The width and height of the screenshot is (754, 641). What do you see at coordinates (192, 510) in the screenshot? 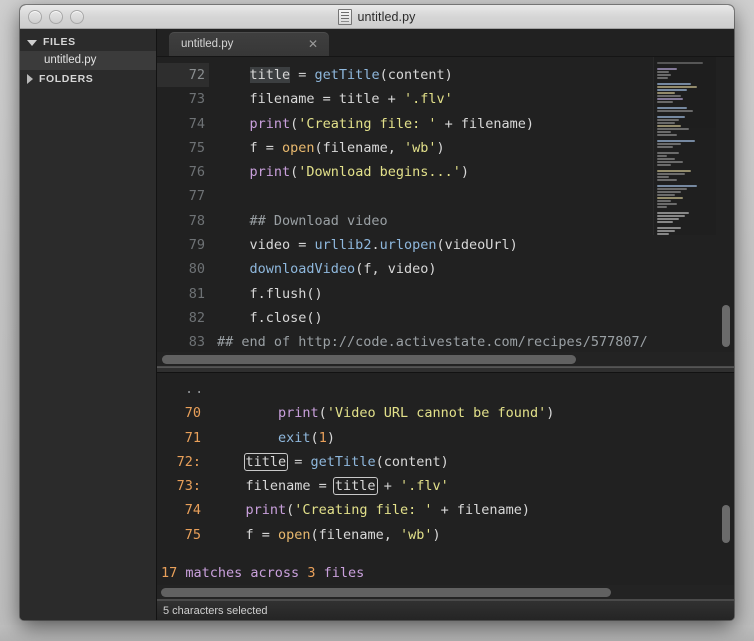
I see `results-line-number: 74` at bounding box center [192, 510].